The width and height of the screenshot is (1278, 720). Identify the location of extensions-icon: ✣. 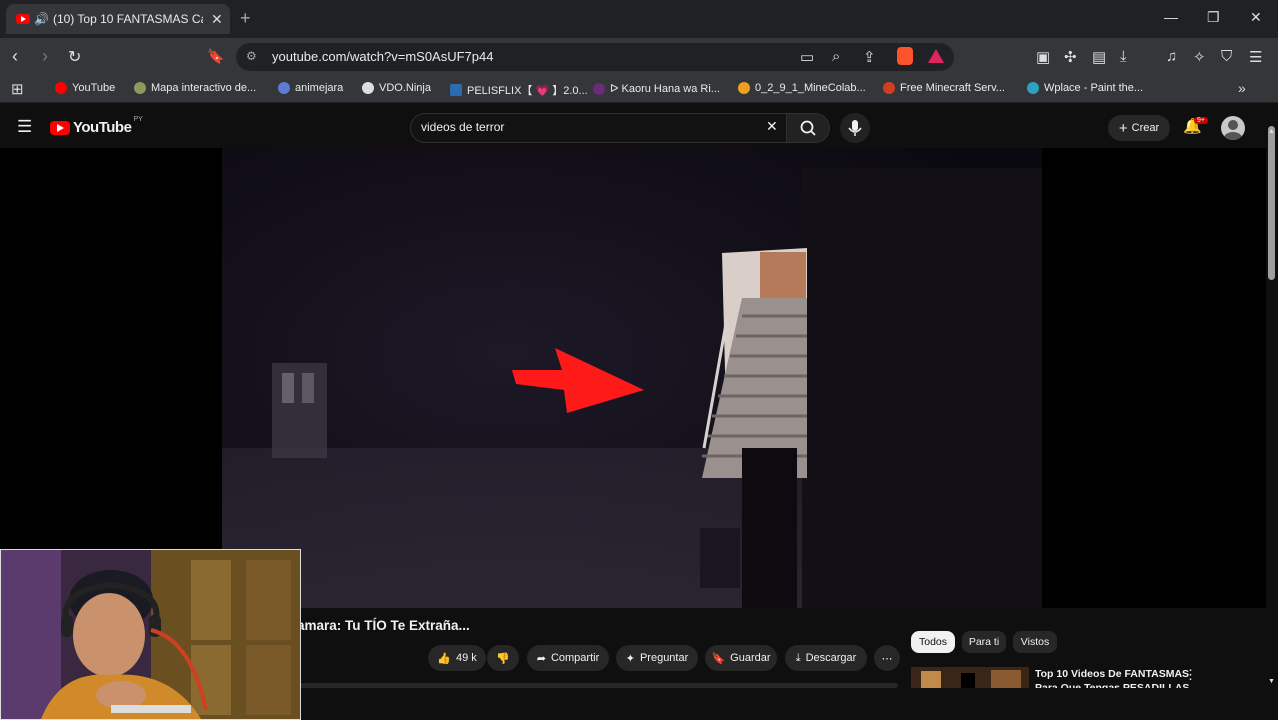
(1070, 57).